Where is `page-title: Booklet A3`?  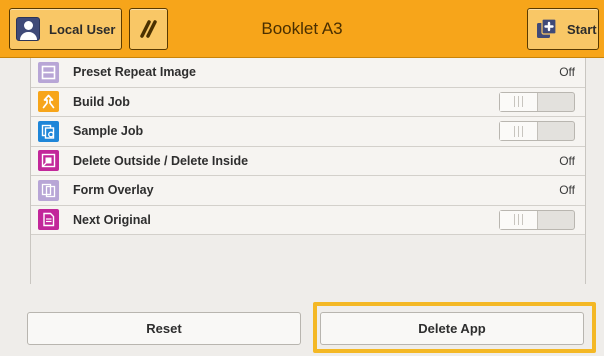
page-title: Booklet A3 is located at coordinates (302, 28).